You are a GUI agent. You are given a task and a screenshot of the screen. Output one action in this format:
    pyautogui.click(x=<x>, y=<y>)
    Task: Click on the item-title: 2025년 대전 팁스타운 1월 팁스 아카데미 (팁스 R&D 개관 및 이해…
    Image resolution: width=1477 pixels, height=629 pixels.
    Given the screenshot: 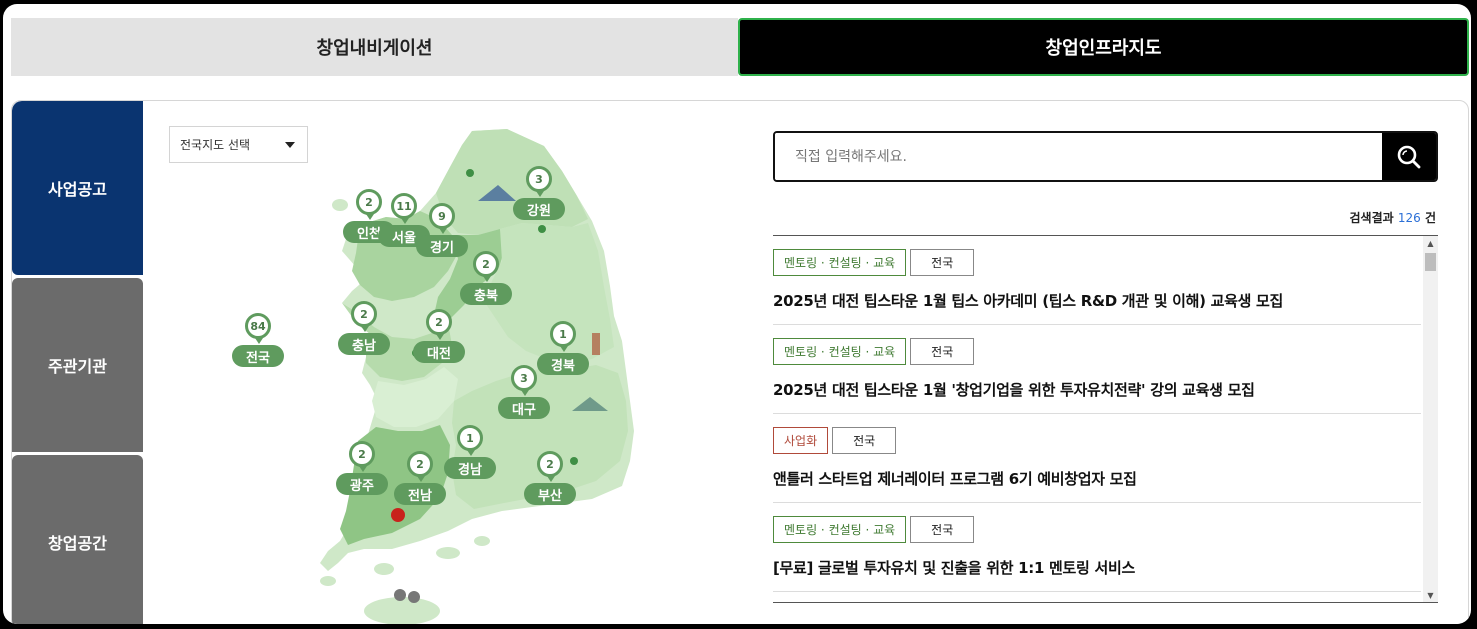 What is the action you would take?
    pyautogui.click(x=1097, y=300)
    